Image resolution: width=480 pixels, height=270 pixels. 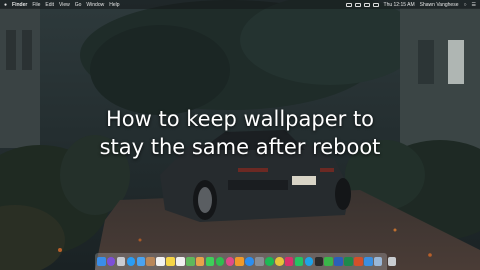 What do you see at coordinates (348, 4) in the screenshot?
I see `dropbox-icon` at bounding box center [348, 4].